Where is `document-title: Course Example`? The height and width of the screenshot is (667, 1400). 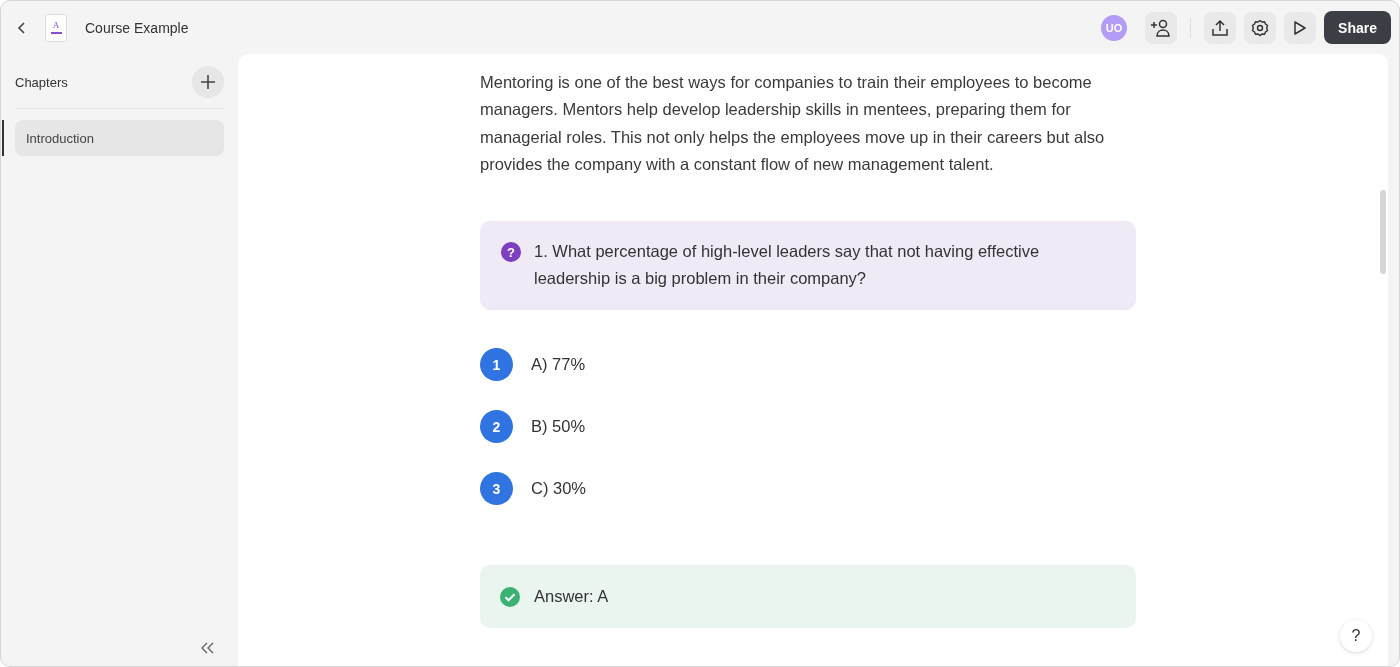 document-title: Course Example is located at coordinates (137, 27).